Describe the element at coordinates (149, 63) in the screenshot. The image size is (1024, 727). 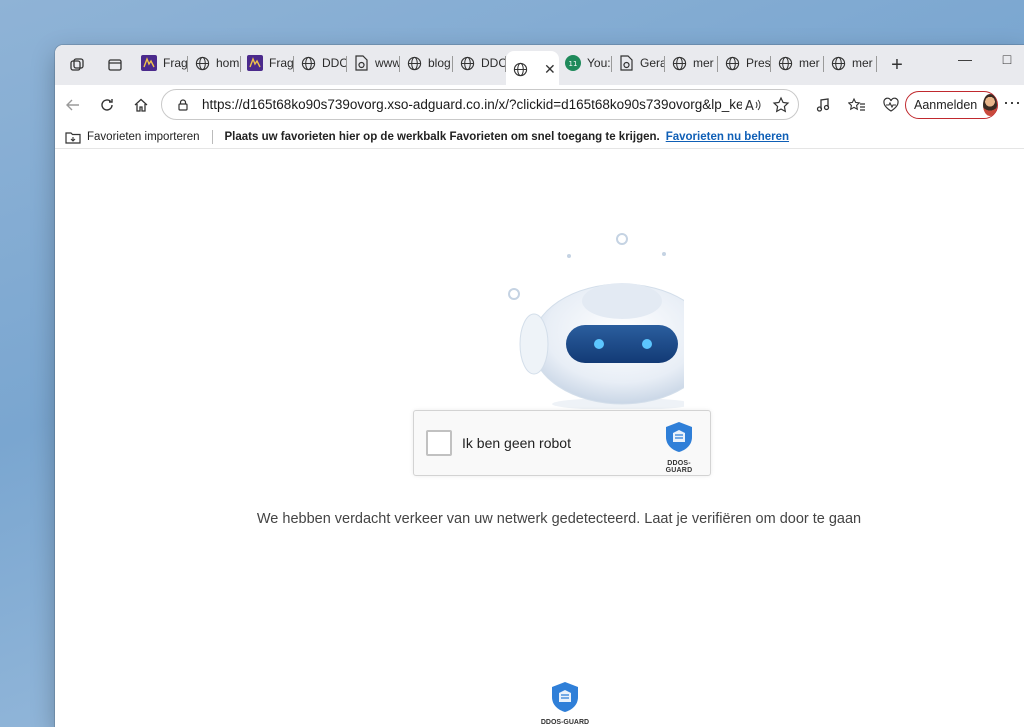
I see `purple-app-icon` at that location.